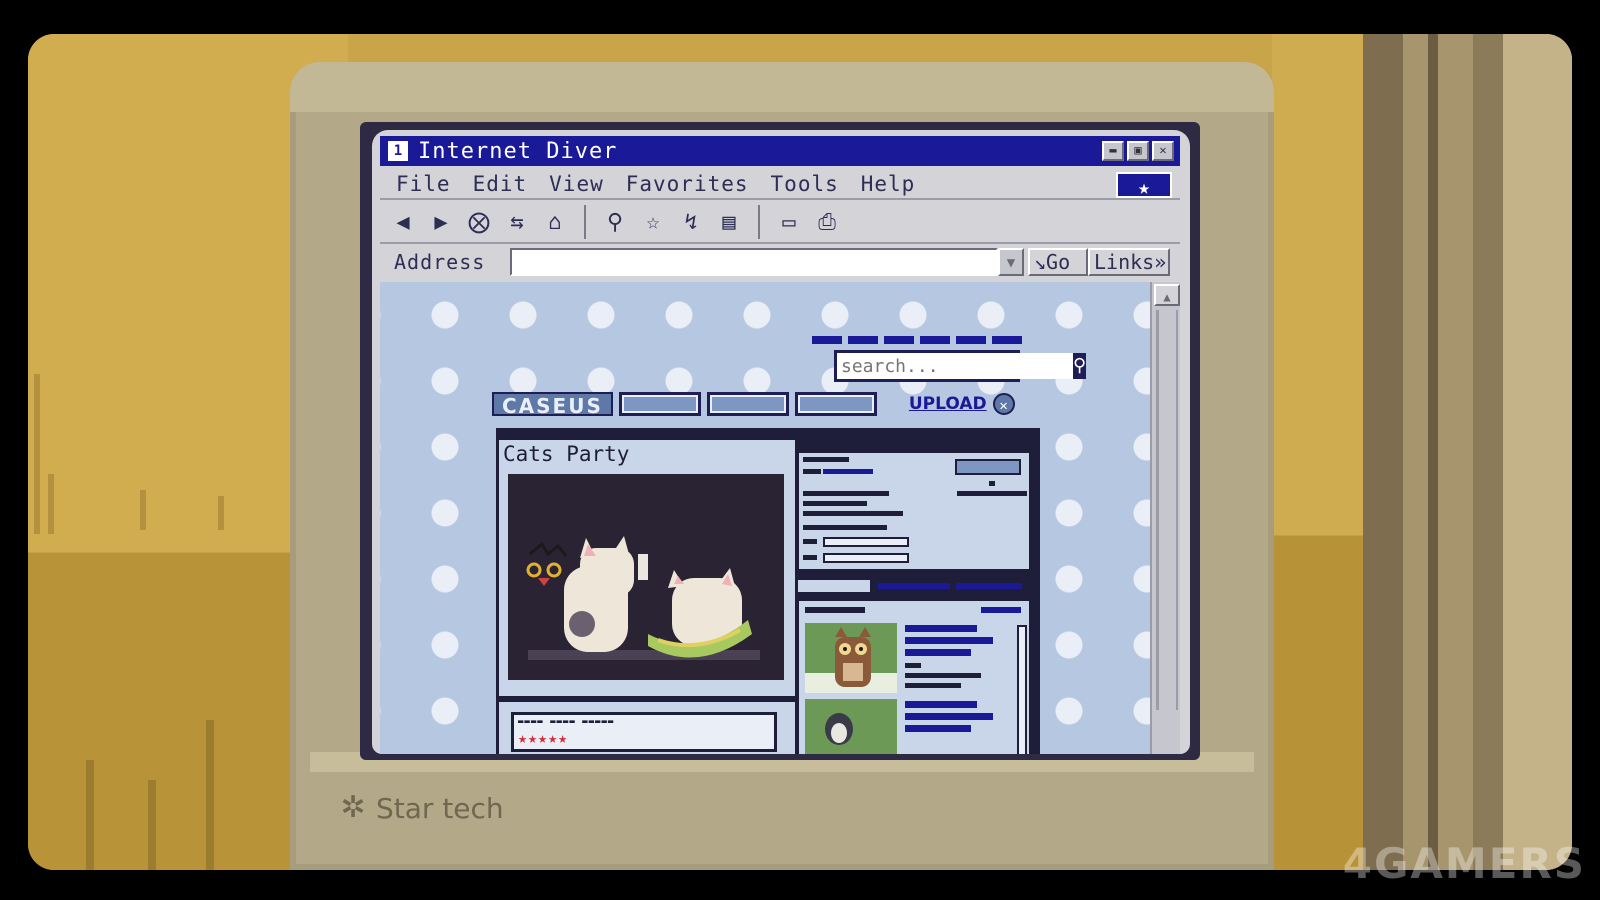 The width and height of the screenshot is (1600, 900). I want to click on list-scrollbar, so click(1022, 689).